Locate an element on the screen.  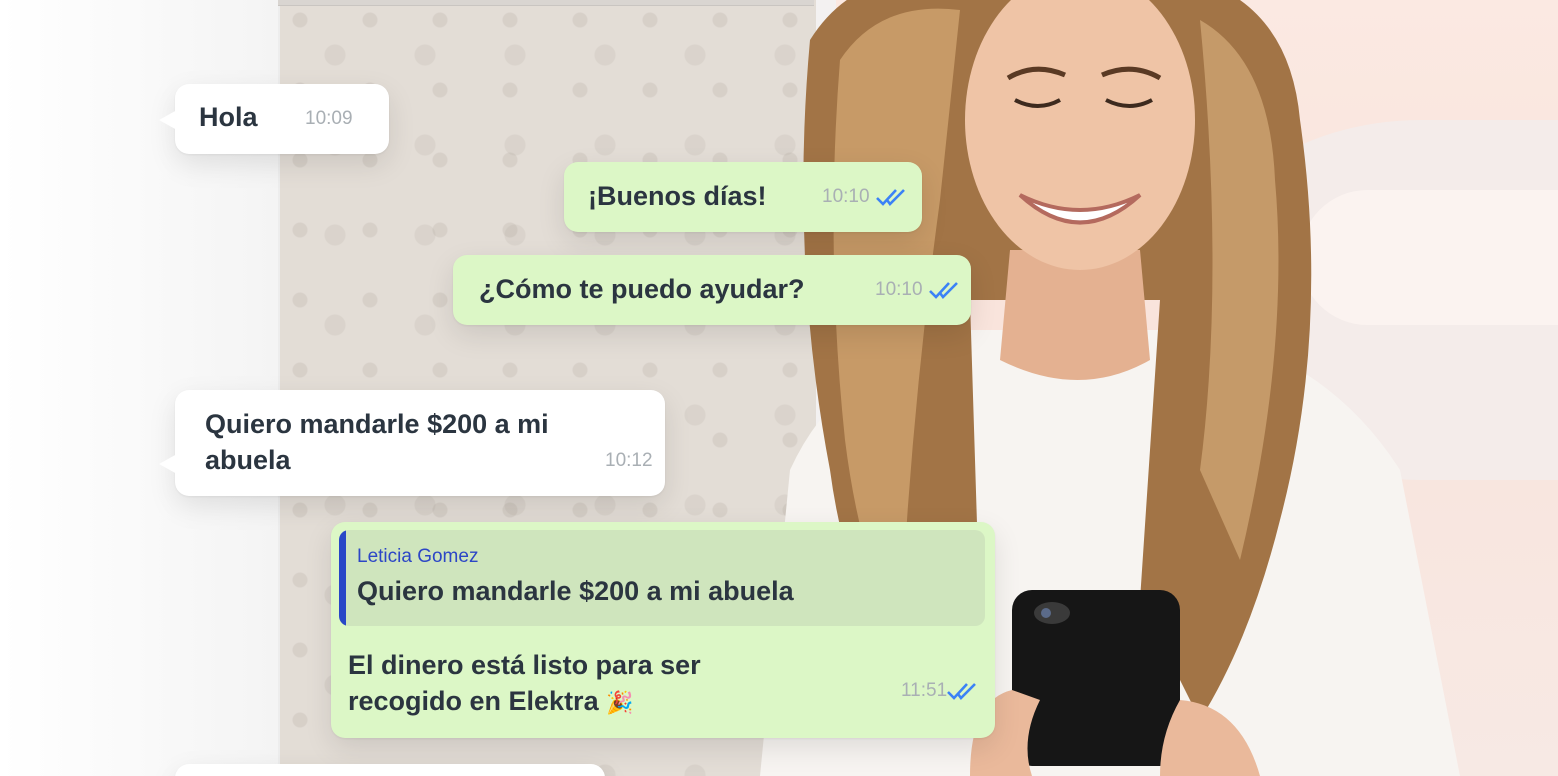
message-time: 11:51 is located at coordinates (924, 690).